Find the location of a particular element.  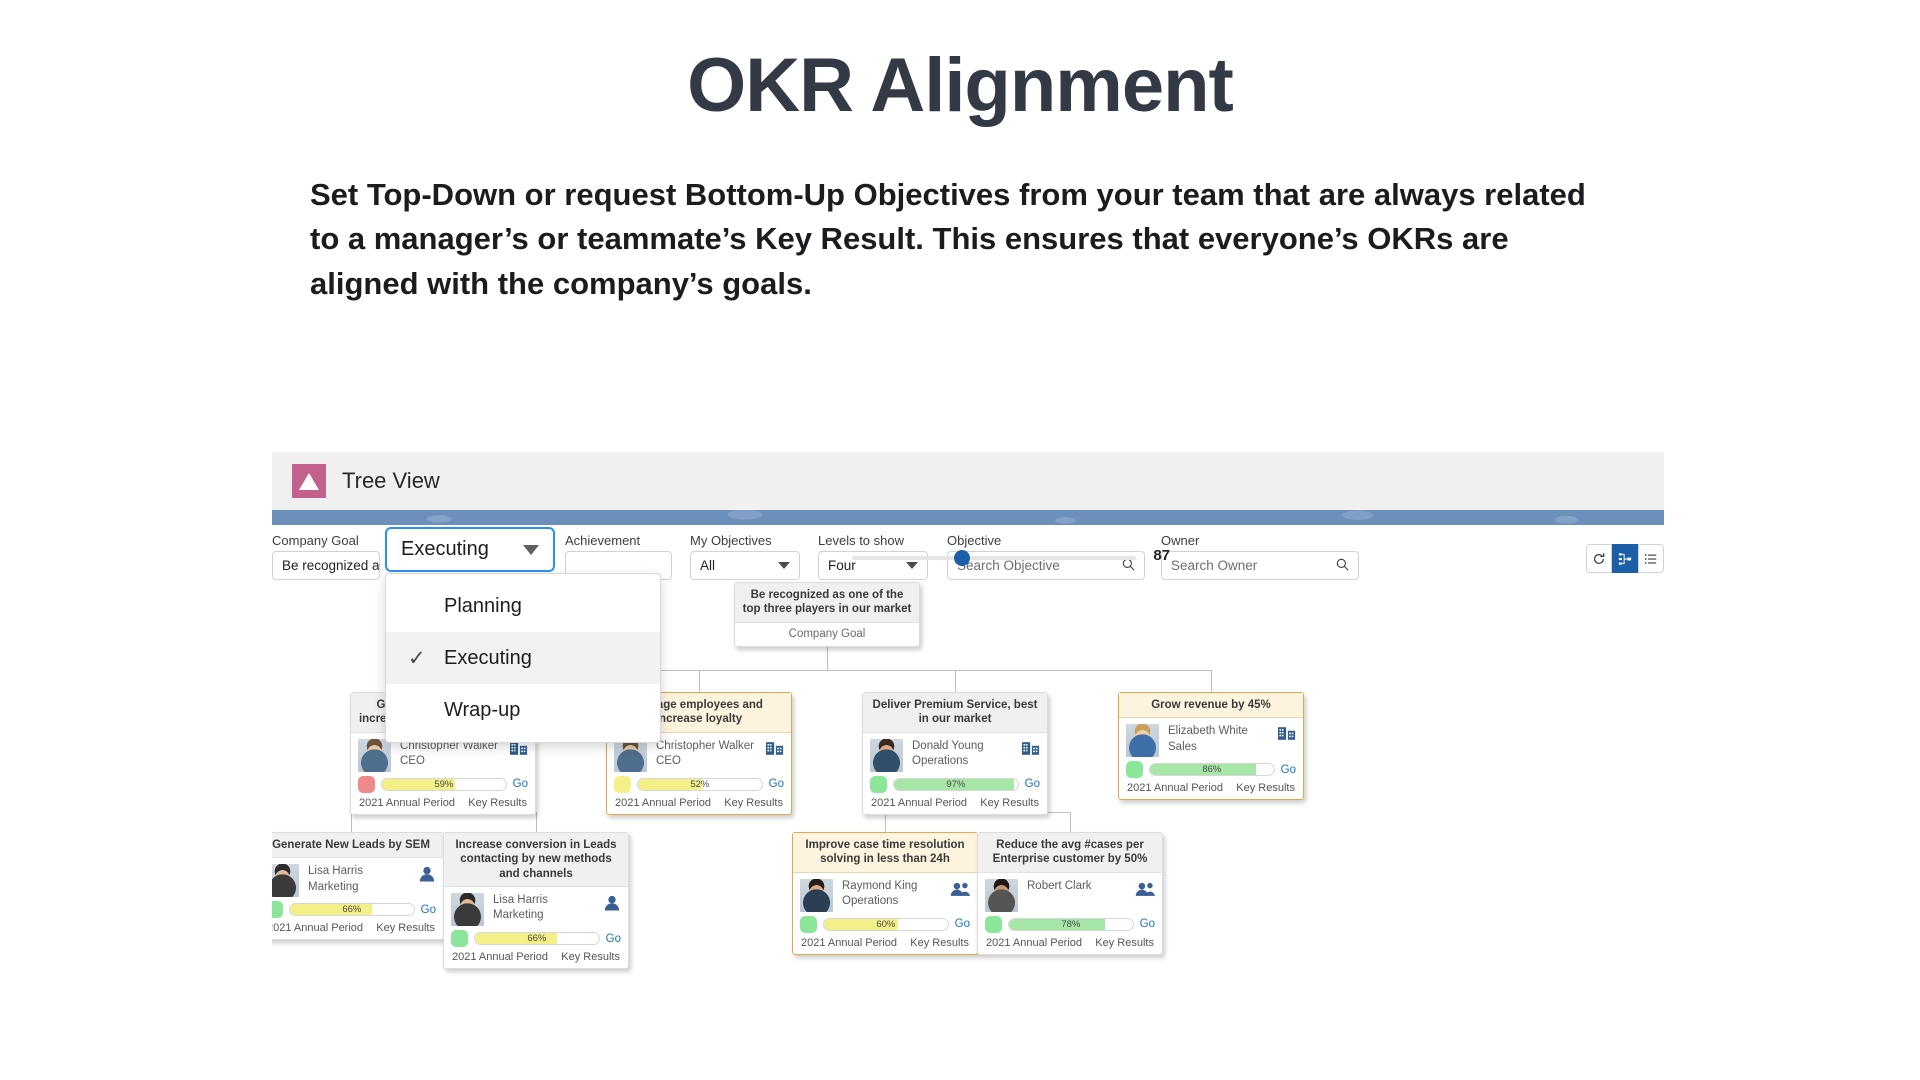

view-toolbar is located at coordinates (1625, 558).